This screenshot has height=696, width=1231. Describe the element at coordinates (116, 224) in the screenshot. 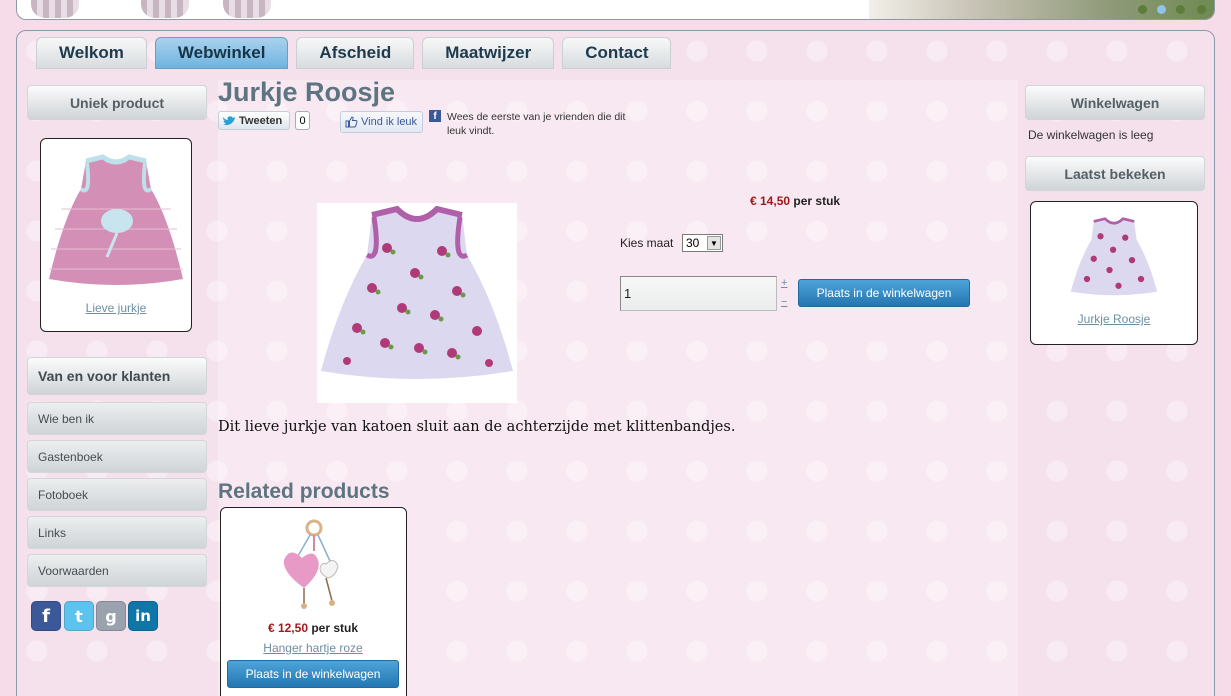

I see `dress-image` at that location.